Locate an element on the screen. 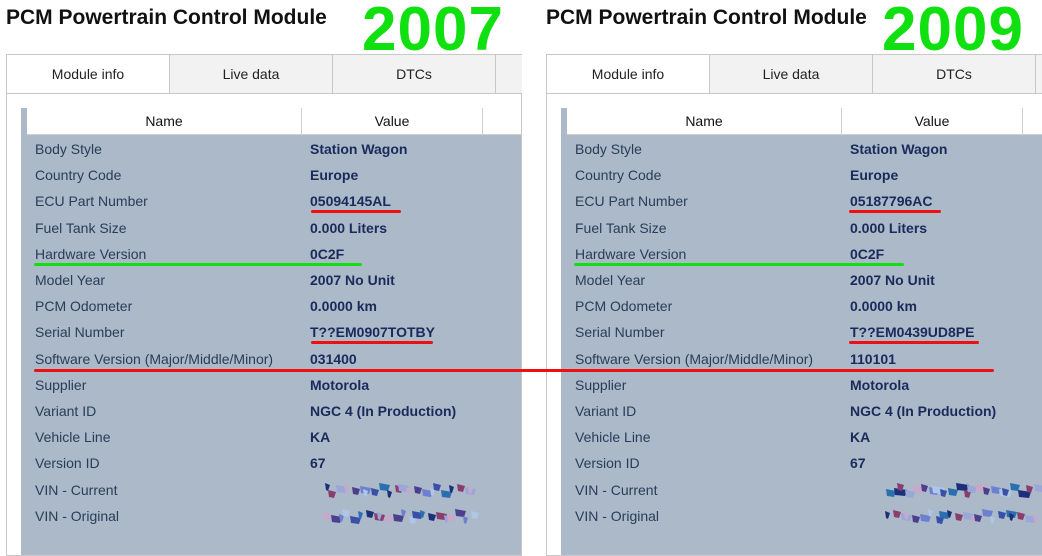  row-value: Motorola is located at coordinates (340, 384).